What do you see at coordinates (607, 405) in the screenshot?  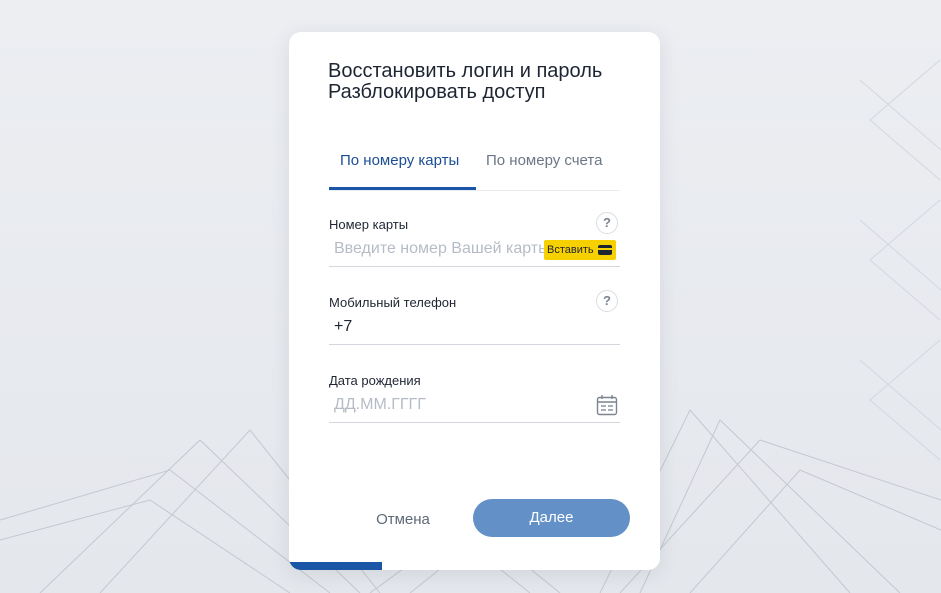 I see `calendar-icon` at bounding box center [607, 405].